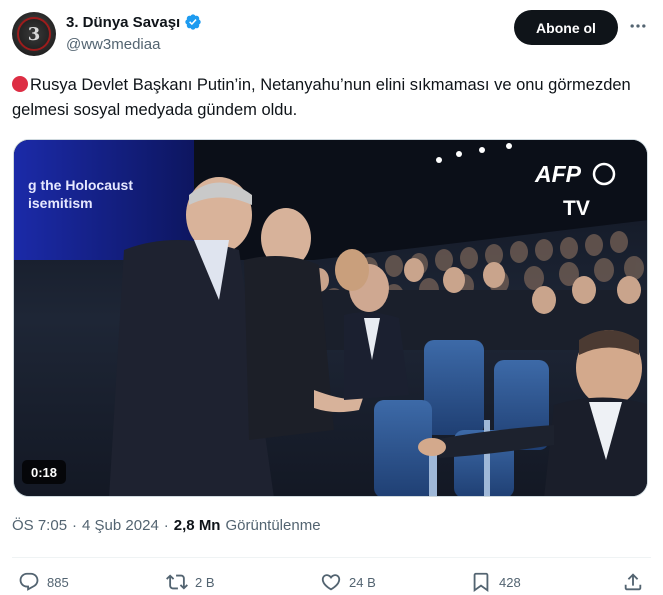 This screenshot has width=663, height=595. Describe the element at coordinates (29, 581) in the screenshot. I see `reply-icon` at that location.